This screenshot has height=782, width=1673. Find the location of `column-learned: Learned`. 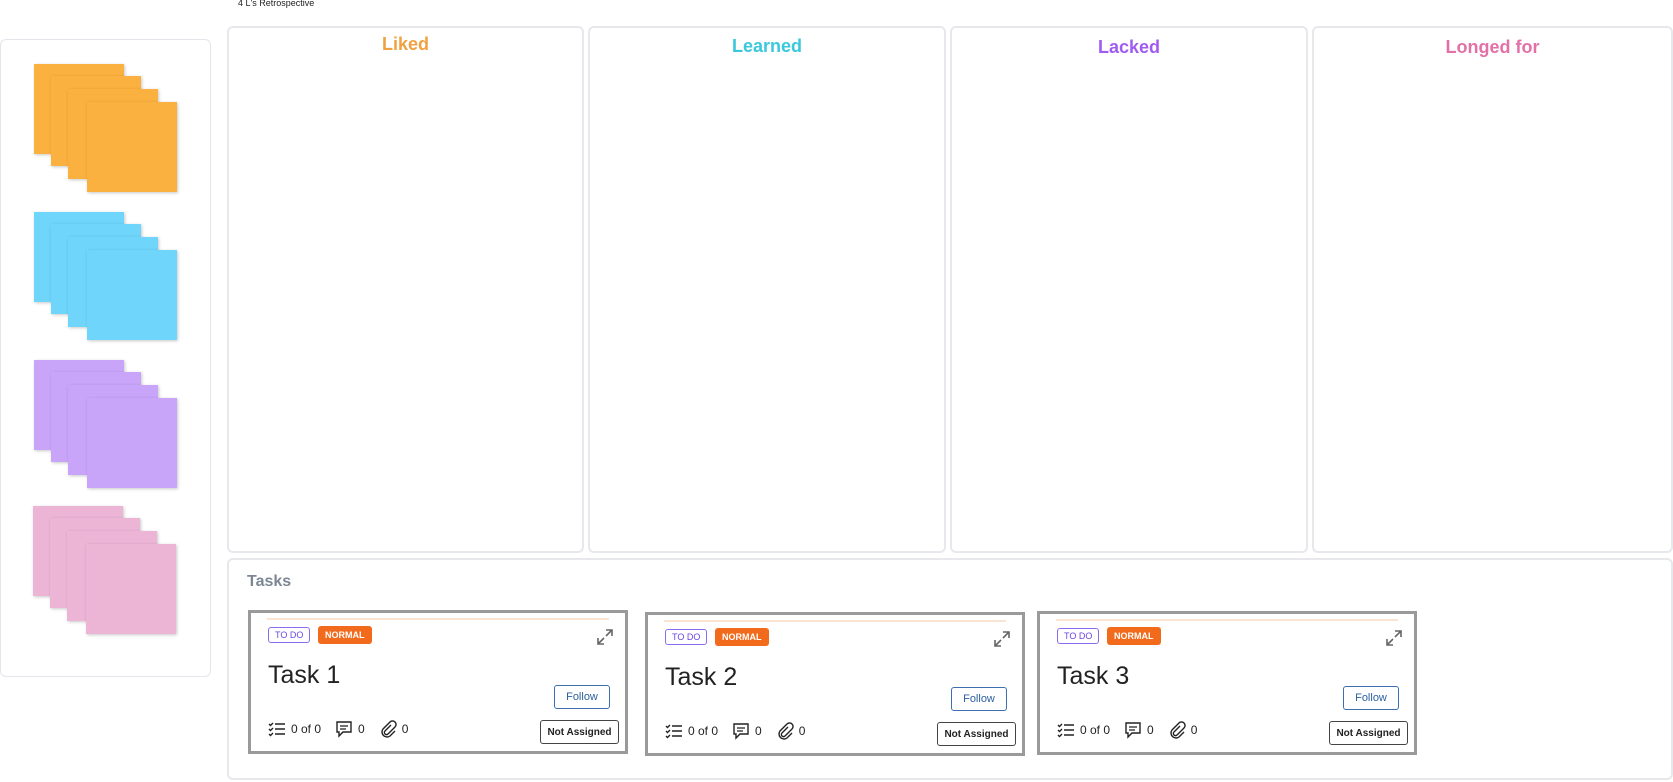

column-learned: Learned is located at coordinates (767, 289).